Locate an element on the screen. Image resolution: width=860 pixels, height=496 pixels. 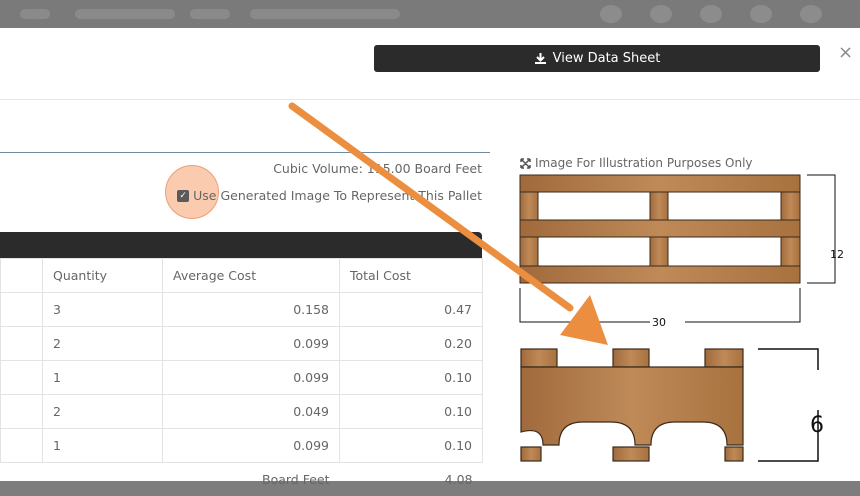
annotation-arrow-shaft is located at coordinates (431, 207).